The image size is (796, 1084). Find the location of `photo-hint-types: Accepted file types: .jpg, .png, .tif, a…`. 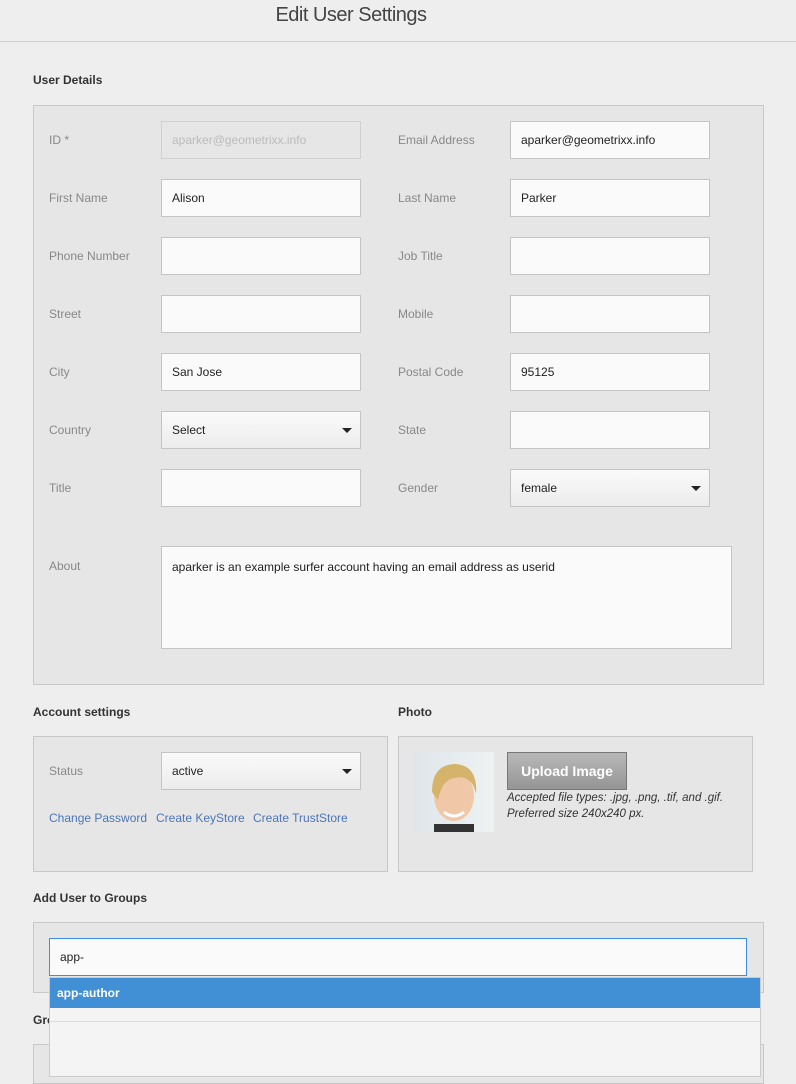

photo-hint-types: Accepted file types: .jpg, .png, .tif, a… is located at coordinates (615, 798).